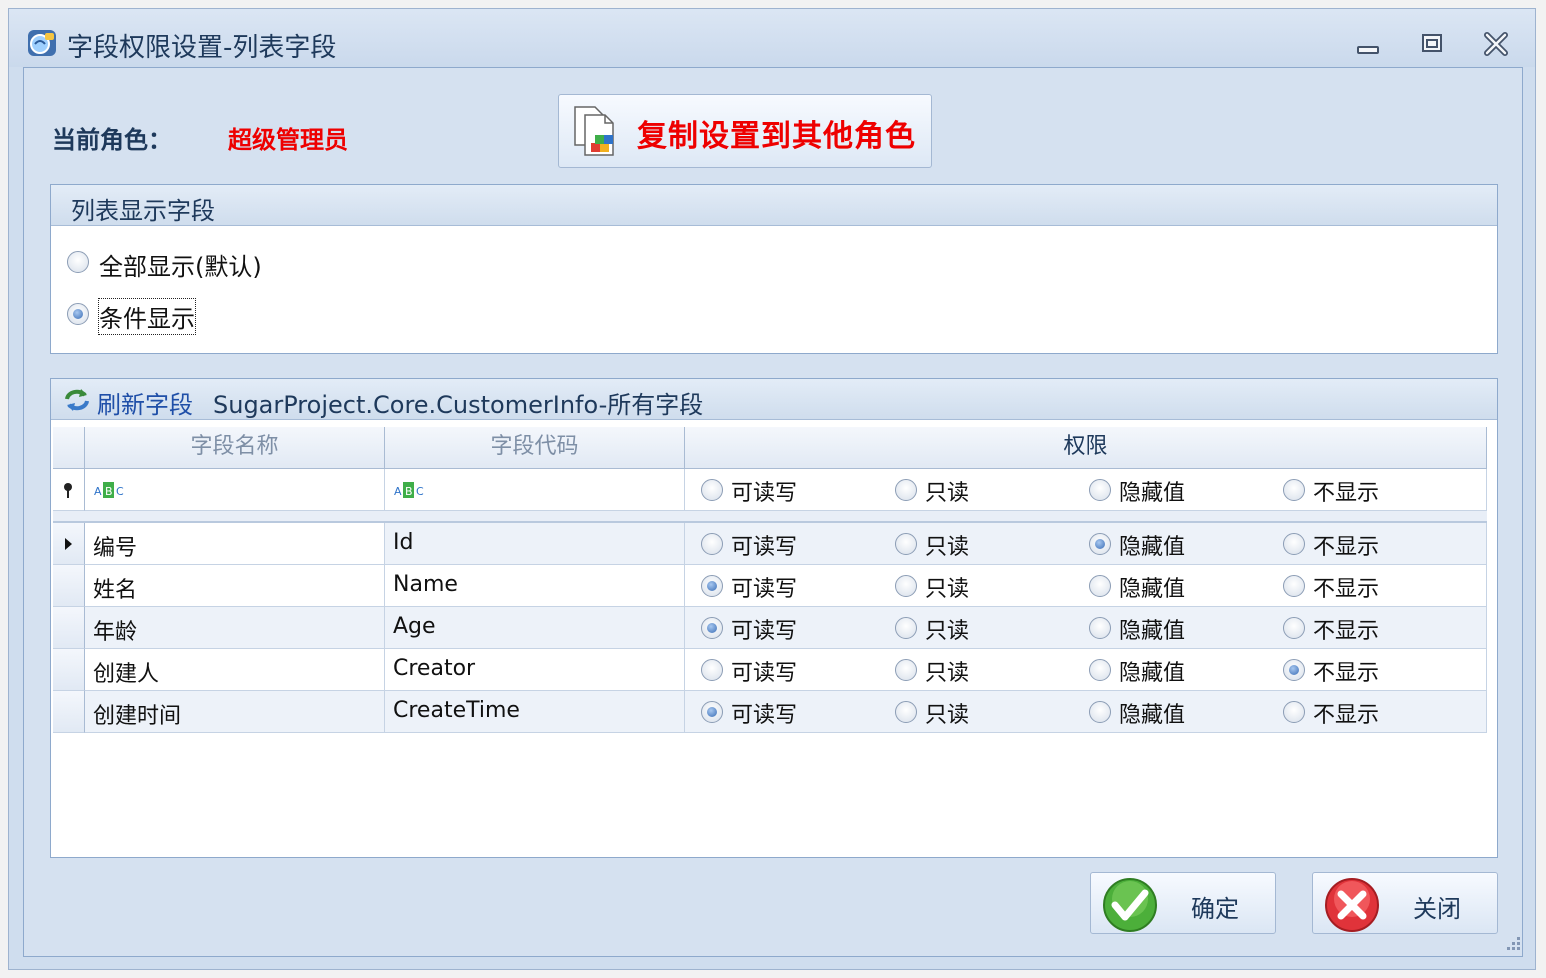 The image size is (1546, 978). What do you see at coordinates (774, 399) in the screenshot?
I see `fields-group-header: 刷新字段 SugarProject.Core.CustomerInfo-所有字段` at bounding box center [774, 399].